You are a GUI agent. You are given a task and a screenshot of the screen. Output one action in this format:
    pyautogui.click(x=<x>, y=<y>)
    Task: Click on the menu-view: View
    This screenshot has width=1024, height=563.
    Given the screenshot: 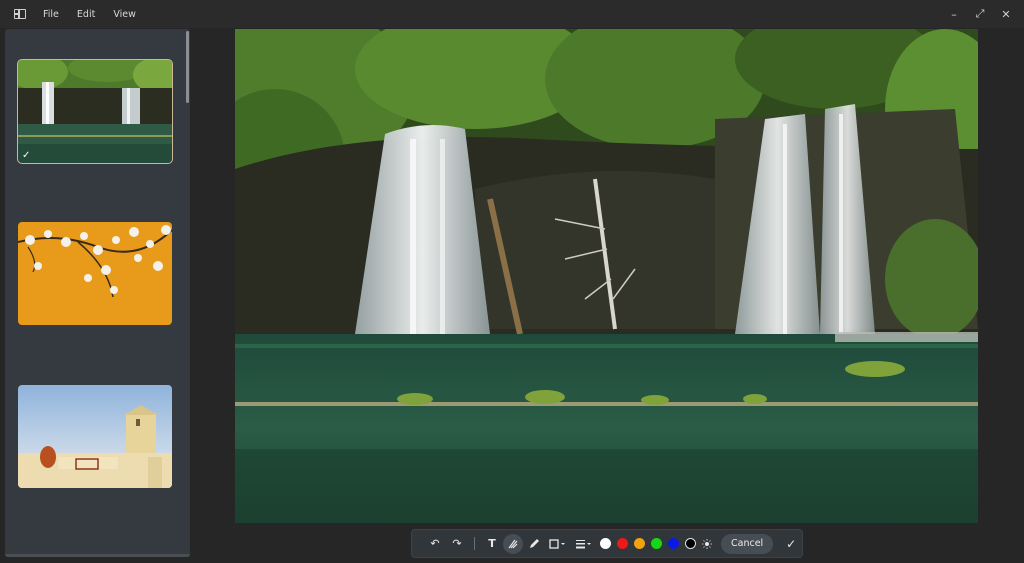 What is the action you would take?
    pyautogui.click(x=124, y=14)
    